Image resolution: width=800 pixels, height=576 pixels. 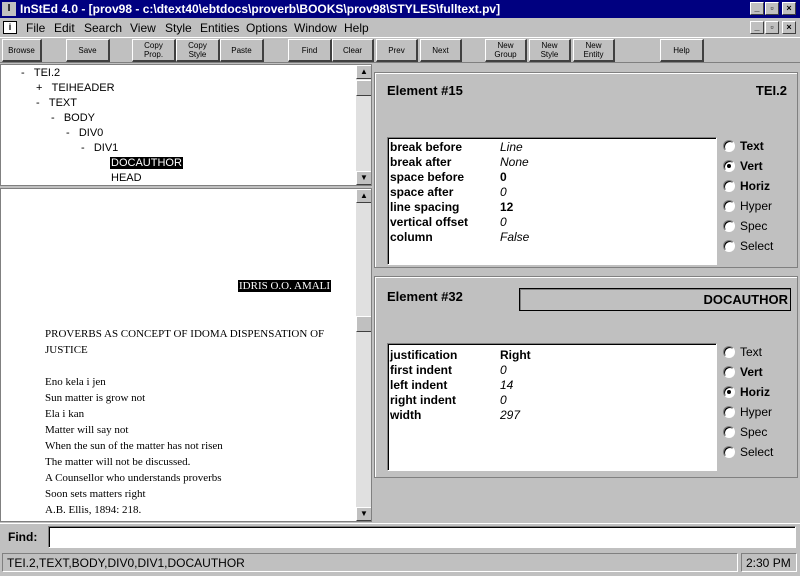 What do you see at coordinates (87, 430) in the screenshot?
I see `doc-line: Matter will say not` at bounding box center [87, 430].